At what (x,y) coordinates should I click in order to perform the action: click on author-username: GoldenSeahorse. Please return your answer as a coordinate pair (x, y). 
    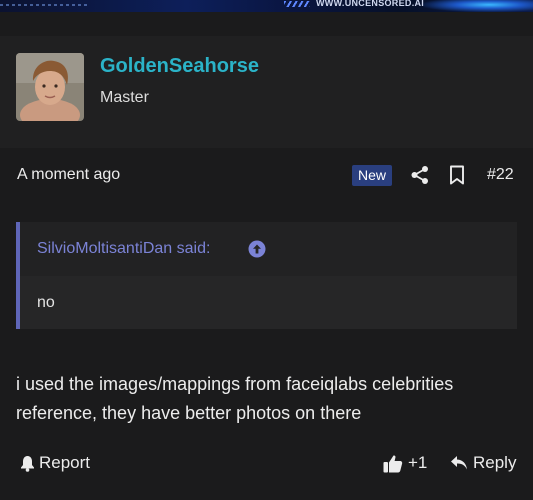
    Looking at the image, I should click on (179, 66).